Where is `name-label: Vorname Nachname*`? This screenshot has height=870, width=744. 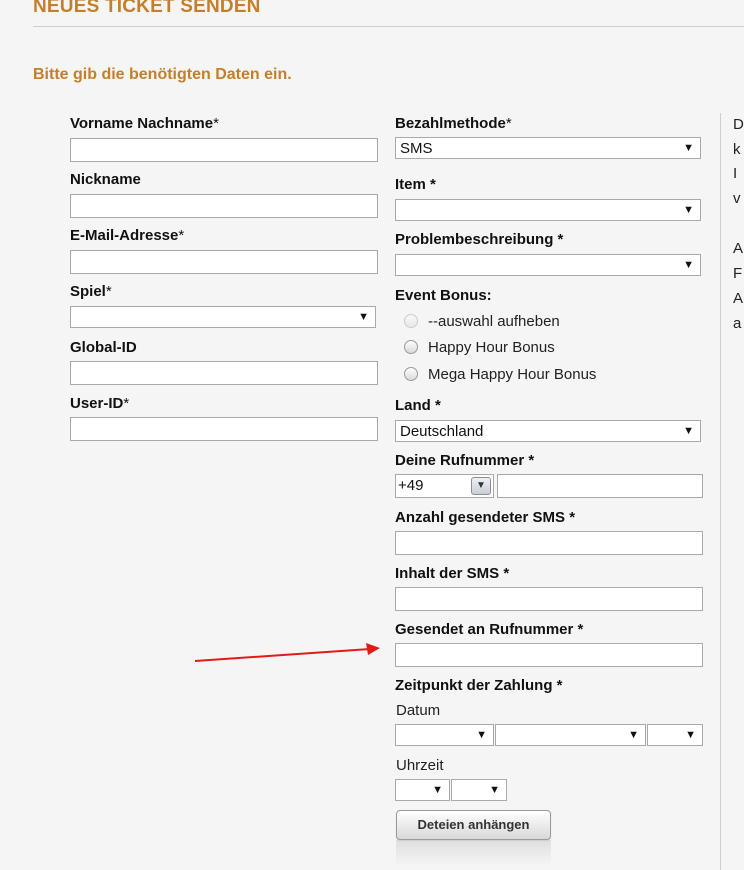 name-label: Vorname Nachname* is located at coordinates (144, 123).